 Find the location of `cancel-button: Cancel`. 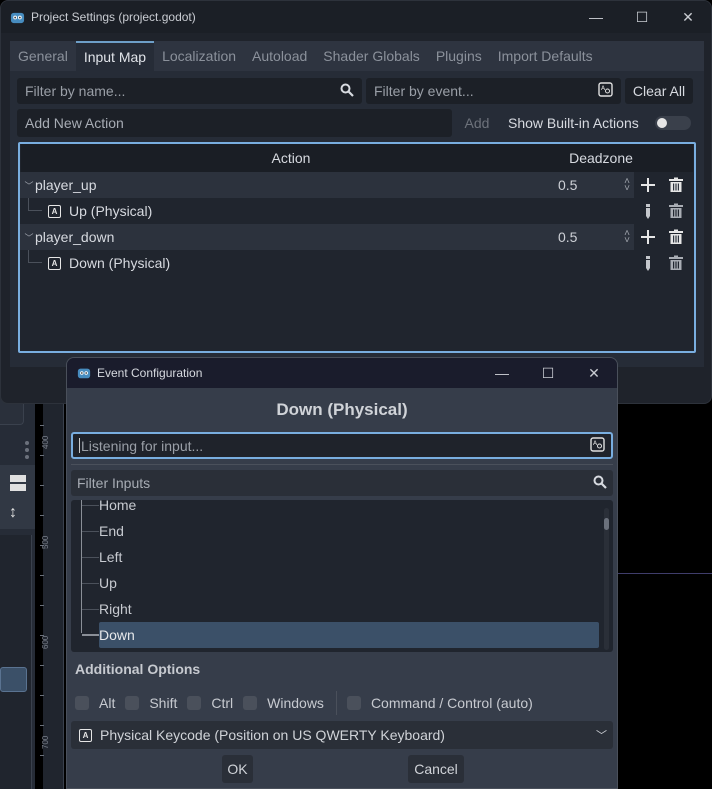

cancel-button: Cancel is located at coordinates (436, 769).